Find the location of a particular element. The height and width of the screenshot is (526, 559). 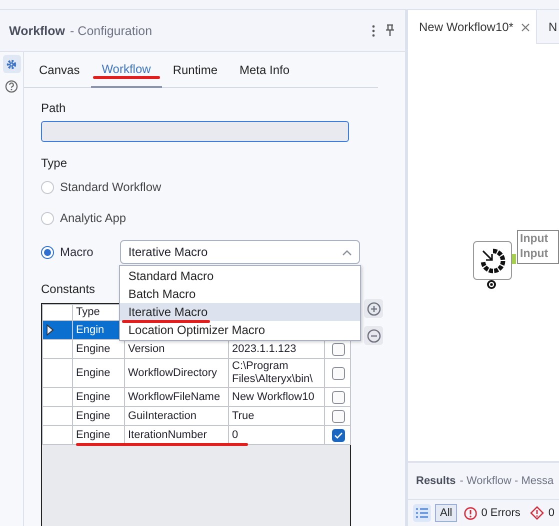

warning-icon is located at coordinates (537, 513).